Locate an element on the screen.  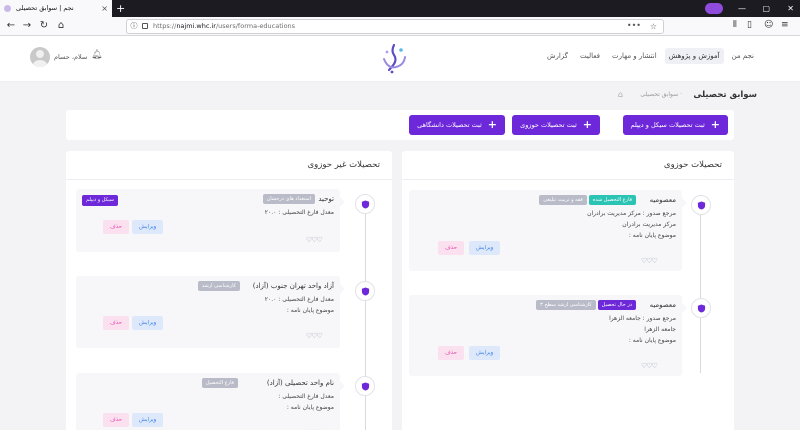
library-icon: ⫴ is located at coordinates (735, 25).